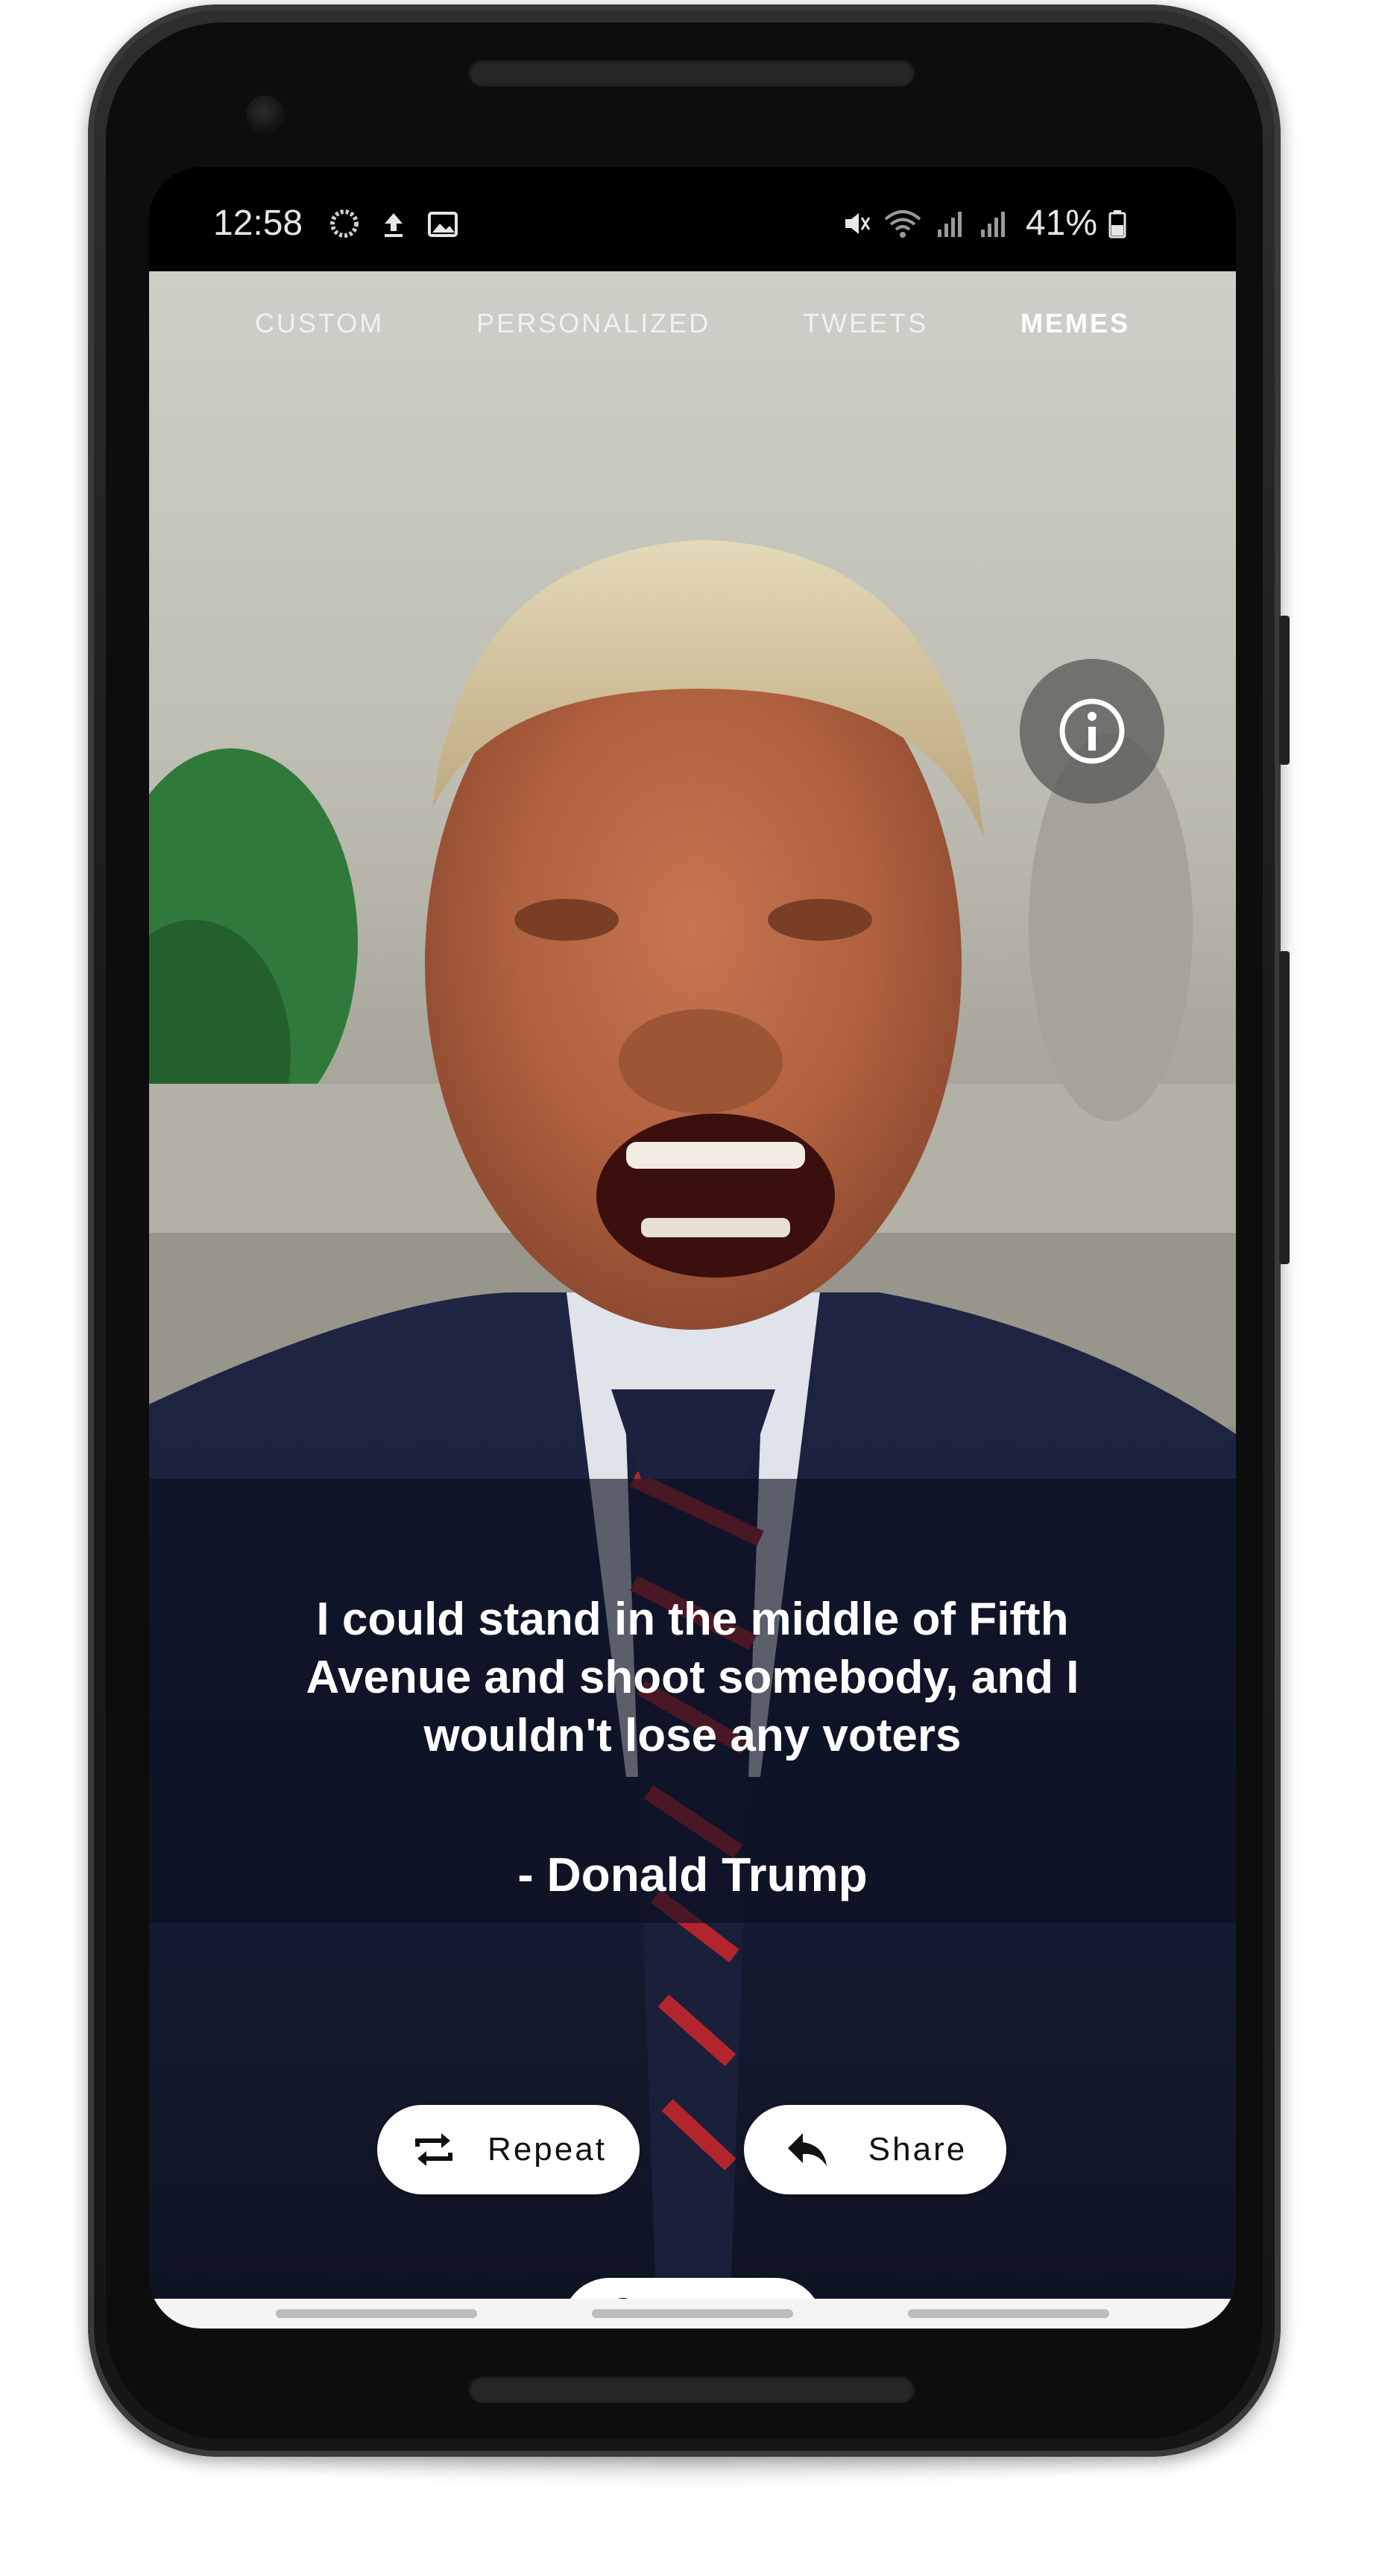 This screenshot has width=1385, height=2576. Describe the element at coordinates (865, 323) in the screenshot. I see `tab-tweets: TWEETS` at that location.